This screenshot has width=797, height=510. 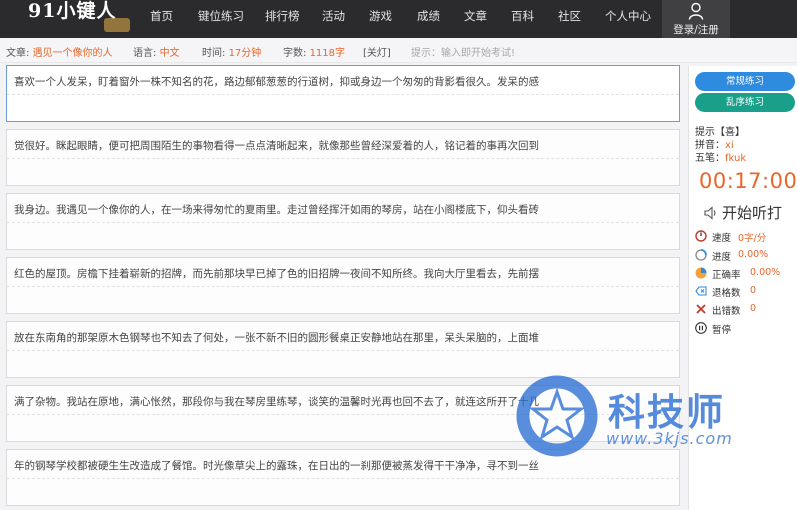 I want to click on speaker-icon, so click(x=710, y=213).